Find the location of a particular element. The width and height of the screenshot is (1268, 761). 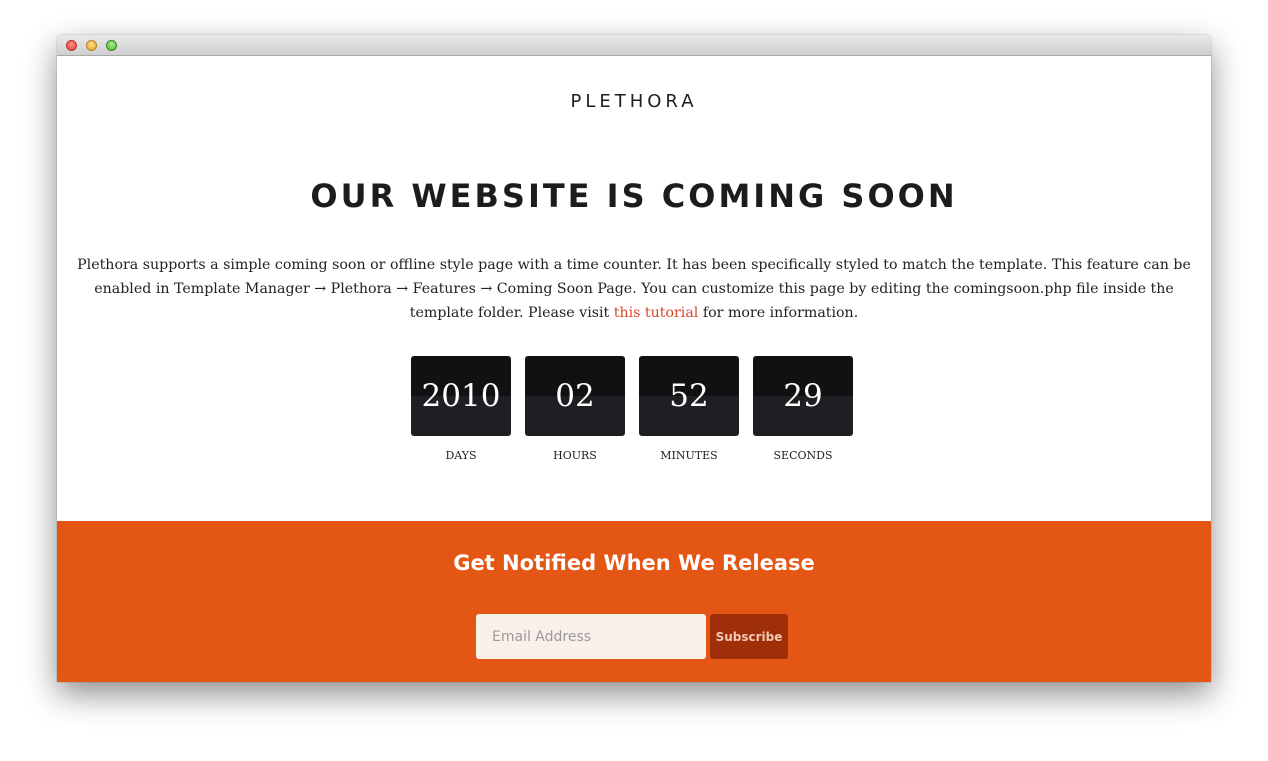

countdown-minutes: 52 MINUTES is located at coordinates (689, 409).